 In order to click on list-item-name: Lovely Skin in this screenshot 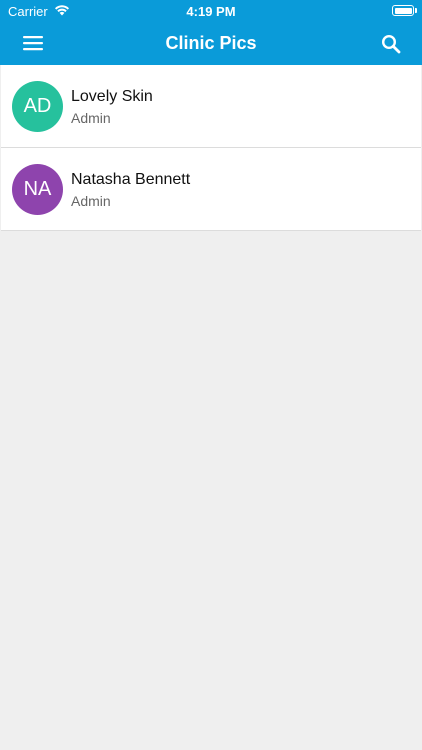, I will do `click(112, 96)`.